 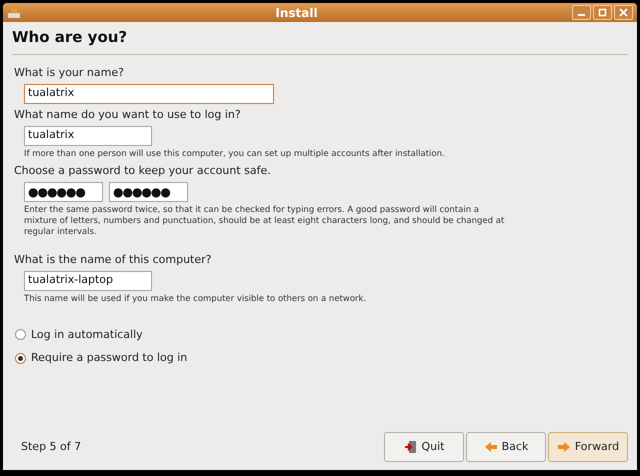 What do you see at coordinates (109, 358) in the screenshot?
I see `radio-label: Require a password to log in` at bounding box center [109, 358].